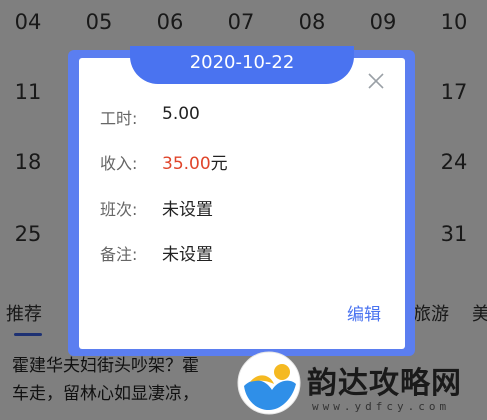  Describe the element at coordinates (187, 210) in the screenshot. I see `shift-value: 未设置` at that location.